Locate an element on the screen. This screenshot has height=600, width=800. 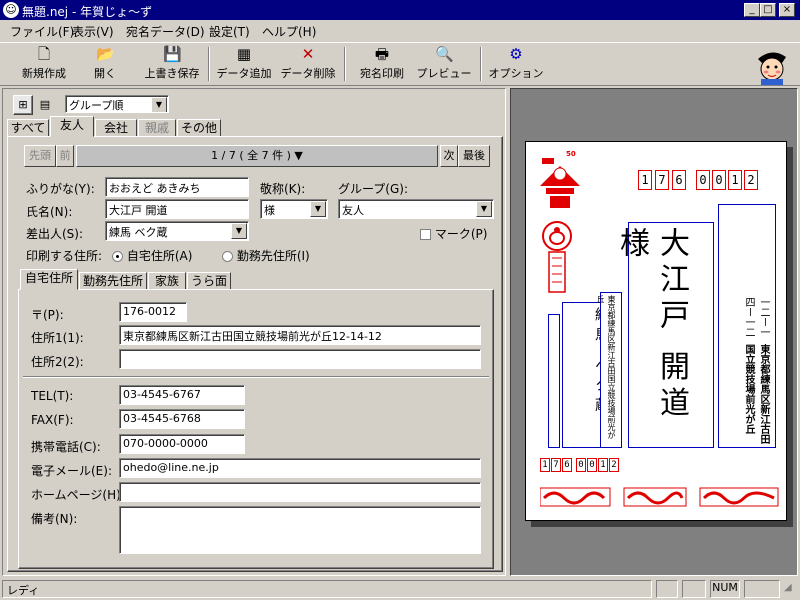
grid-view-button: ⊞ is located at coordinates (23, 105).